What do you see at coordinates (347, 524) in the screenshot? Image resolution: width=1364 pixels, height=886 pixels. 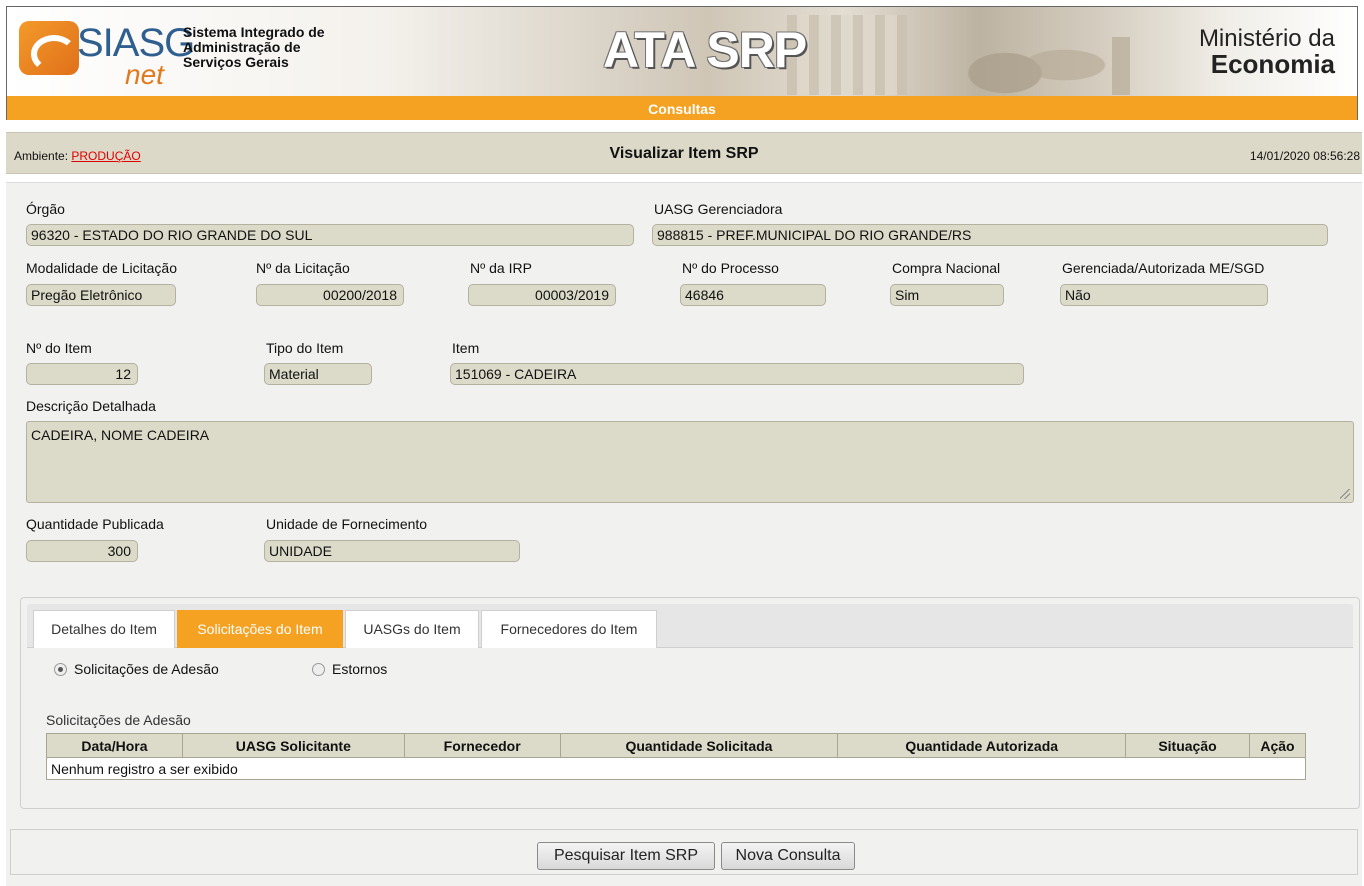 I see `unidade-label: Unidade de Fornecimento` at bounding box center [347, 524].